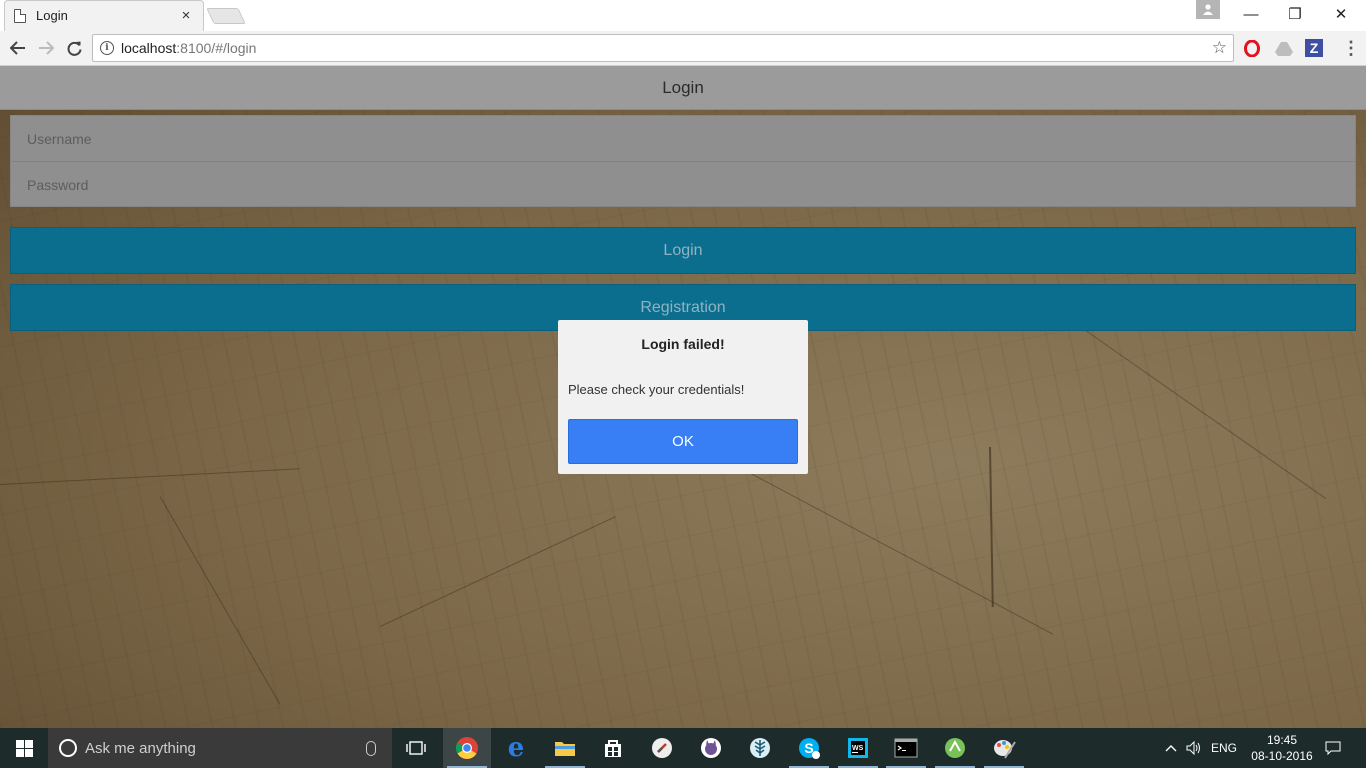 The image size is (1366, 768). Describe the element at coordinates (1004, 748) in the screenshot. I see `paint-icon` at that location.